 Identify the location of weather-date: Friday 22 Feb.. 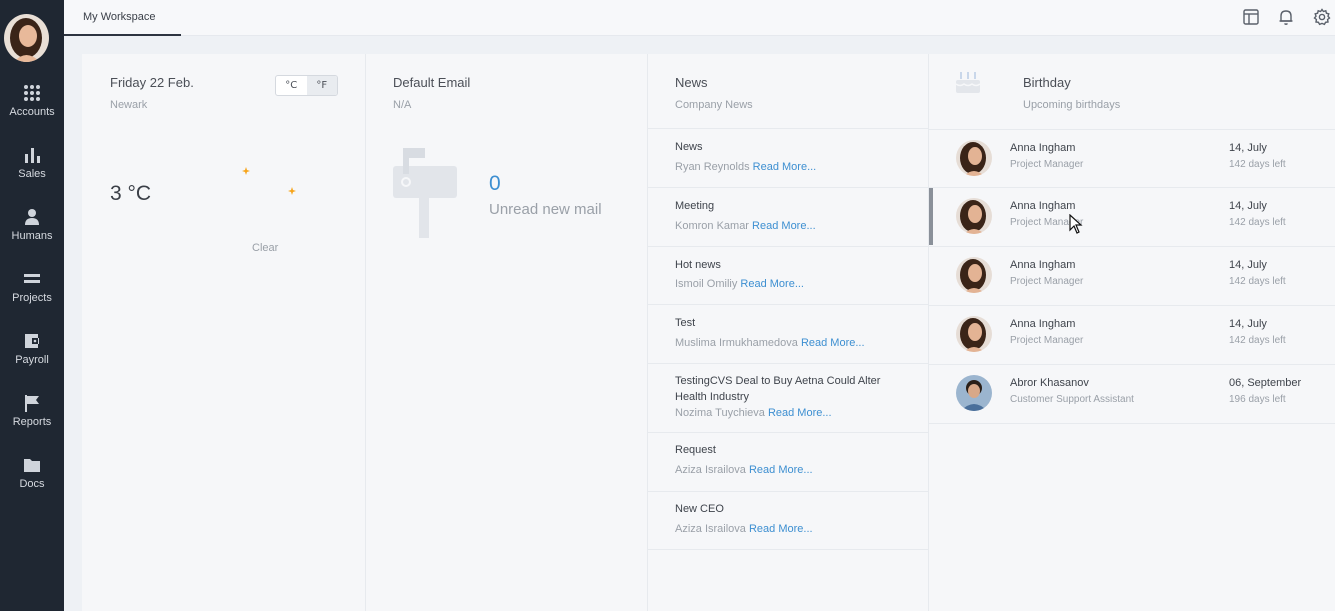
(152, 82).